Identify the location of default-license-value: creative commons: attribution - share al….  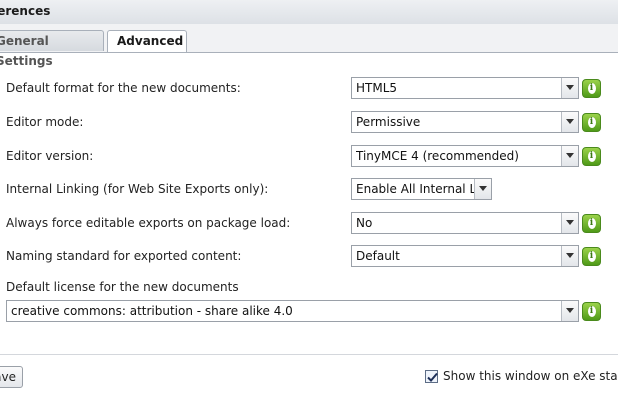
(152, 311).